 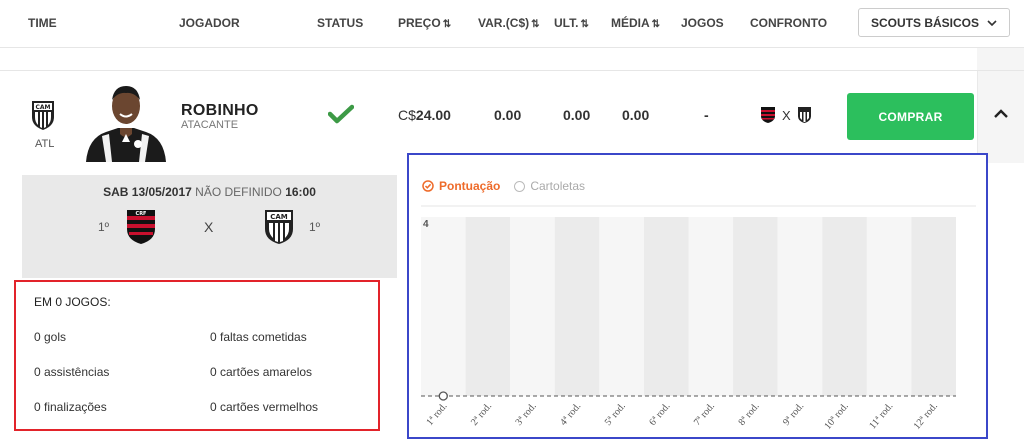 What do you see at coordinates (340, 23) in the screenshot?
I see `column-status: STATUS` at bounding box center [340, 23].